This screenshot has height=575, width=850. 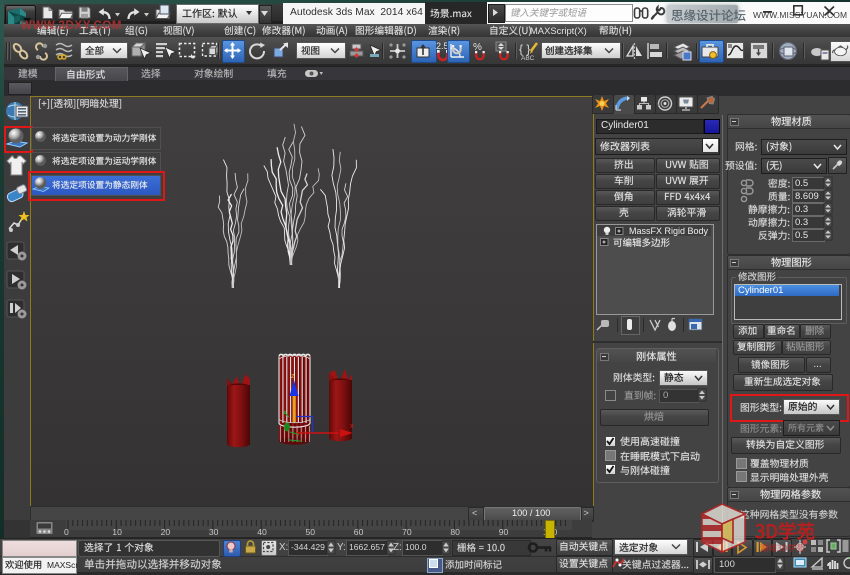 What do you see at coordinates (293, 376) in the screenshot?
I see `svg-text: z` at bounding box center [293, 376].